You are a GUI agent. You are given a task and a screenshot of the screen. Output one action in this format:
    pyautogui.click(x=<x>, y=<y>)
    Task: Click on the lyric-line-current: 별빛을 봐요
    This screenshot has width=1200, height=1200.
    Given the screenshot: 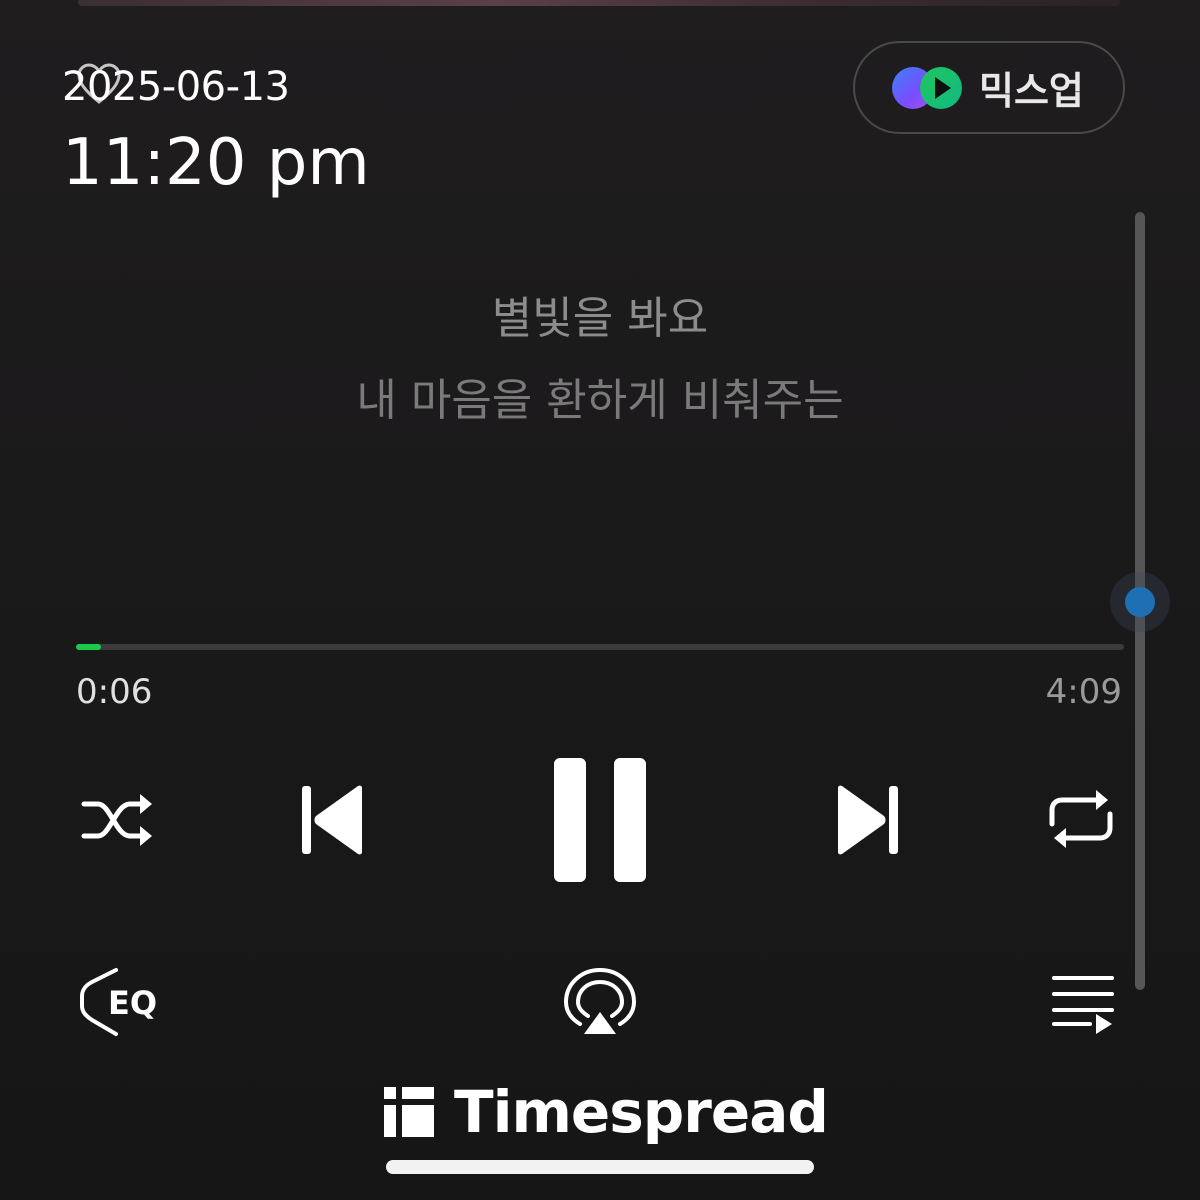 What is the action you would take?
    pyautogui.click(x=600, y=314)
    